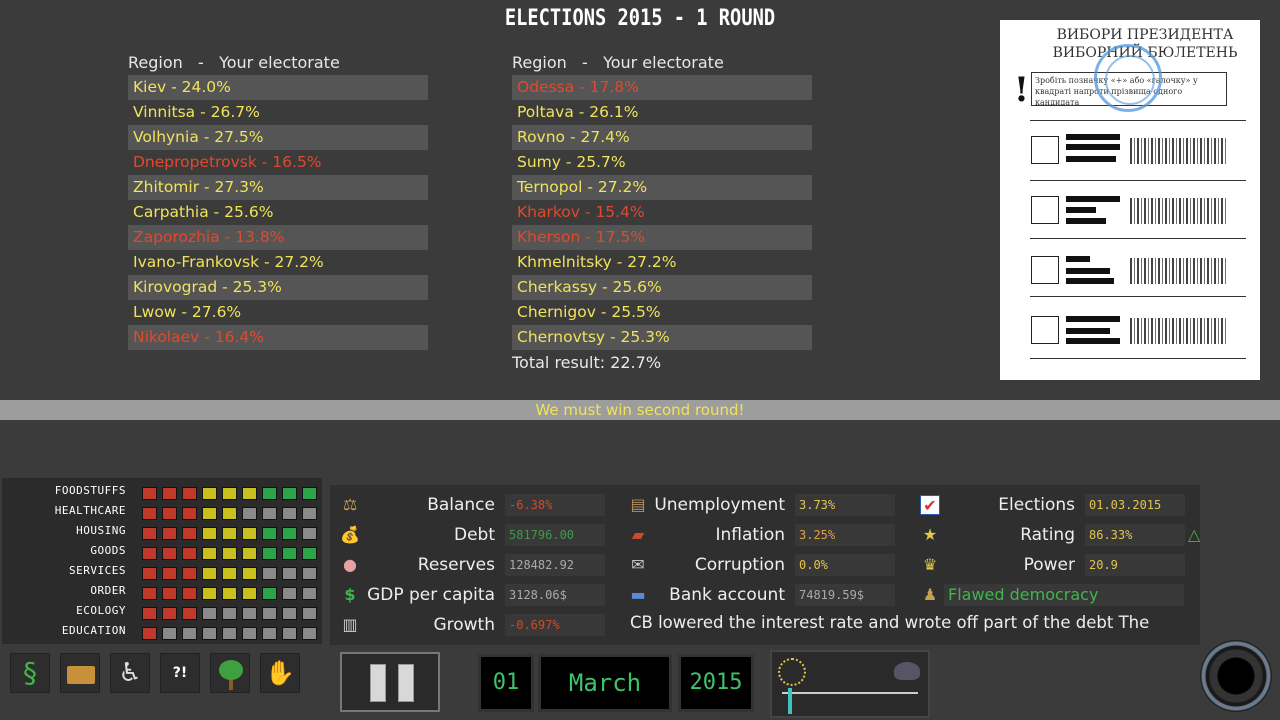 Image resolution: width=1280 pixels, height=720 pixels. What do you see at coordinates (1145, 35) in the screenshot?
I see `ballot-title-line1: ВИБОРИ ПРЕЗИДЕНТА` at bounding box center [1145, 35].